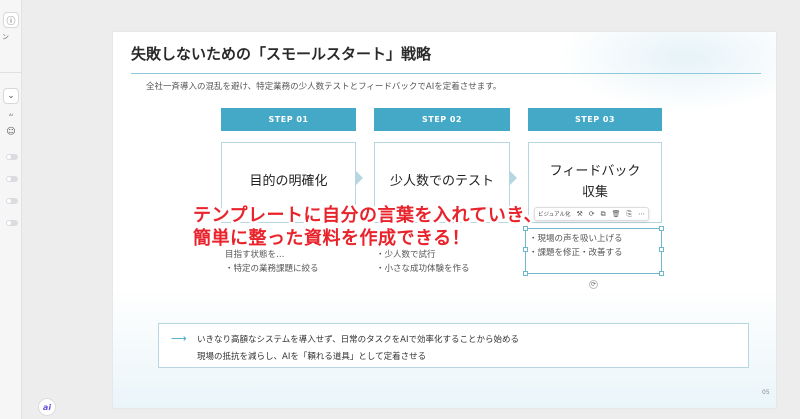 This screenshot has height=419, width=800. Describe the element at coordinates (288, 182) in the screenshot. I see `step-01-title: 目的の明確化` at that location.